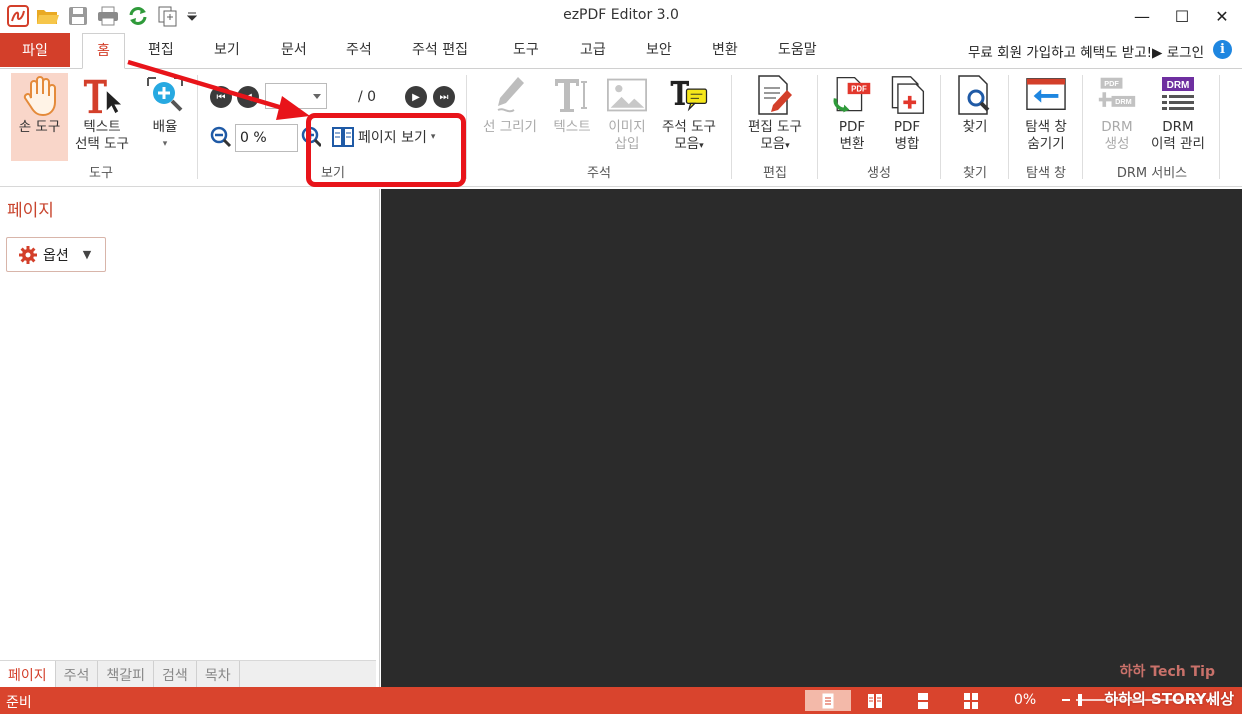  I want to click on watermark-text: 하하 Tech Tip, so click(1167, 672).